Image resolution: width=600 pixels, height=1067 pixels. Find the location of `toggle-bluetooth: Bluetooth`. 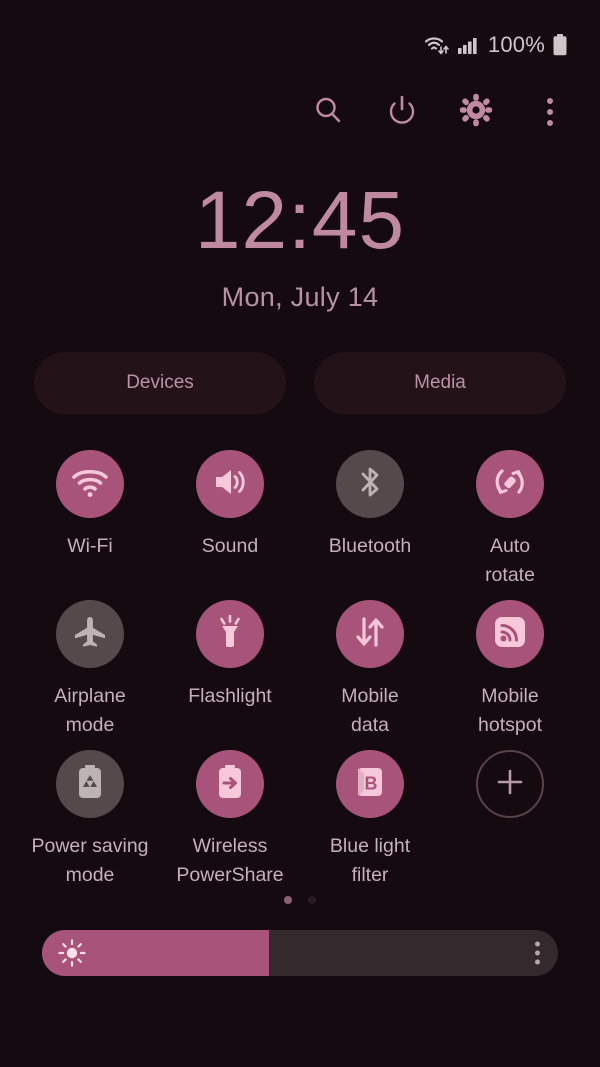

toggle-bluetooth: Bluetooth is located at coordinates (370, 517).